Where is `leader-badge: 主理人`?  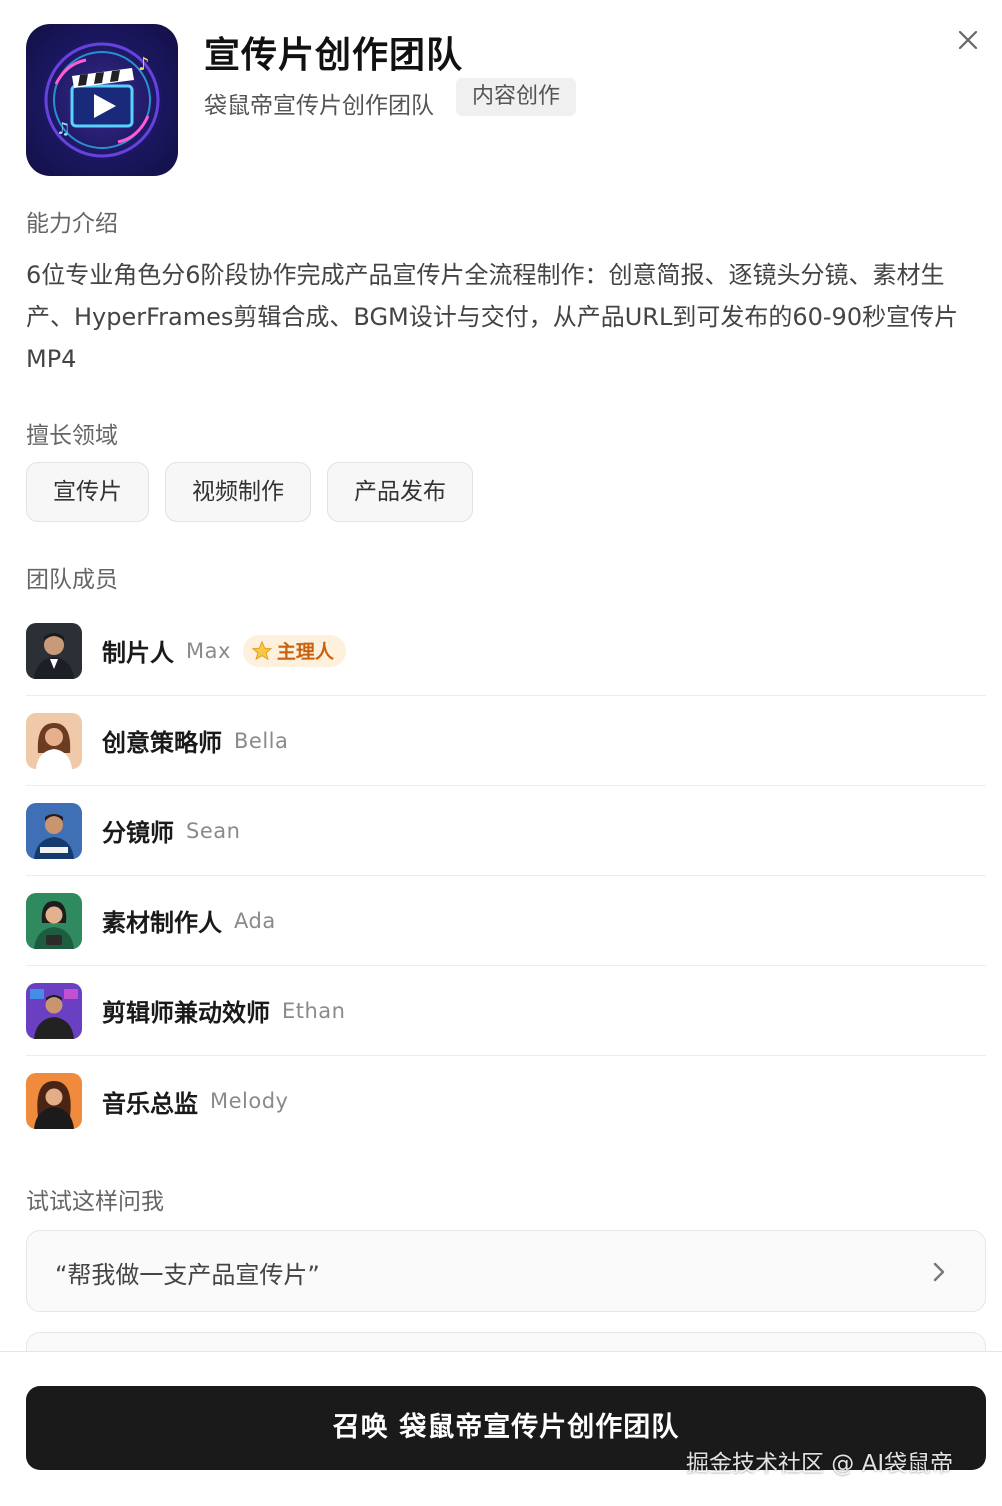 leader-badge: 主理人 is located at coordinates (294, 650).